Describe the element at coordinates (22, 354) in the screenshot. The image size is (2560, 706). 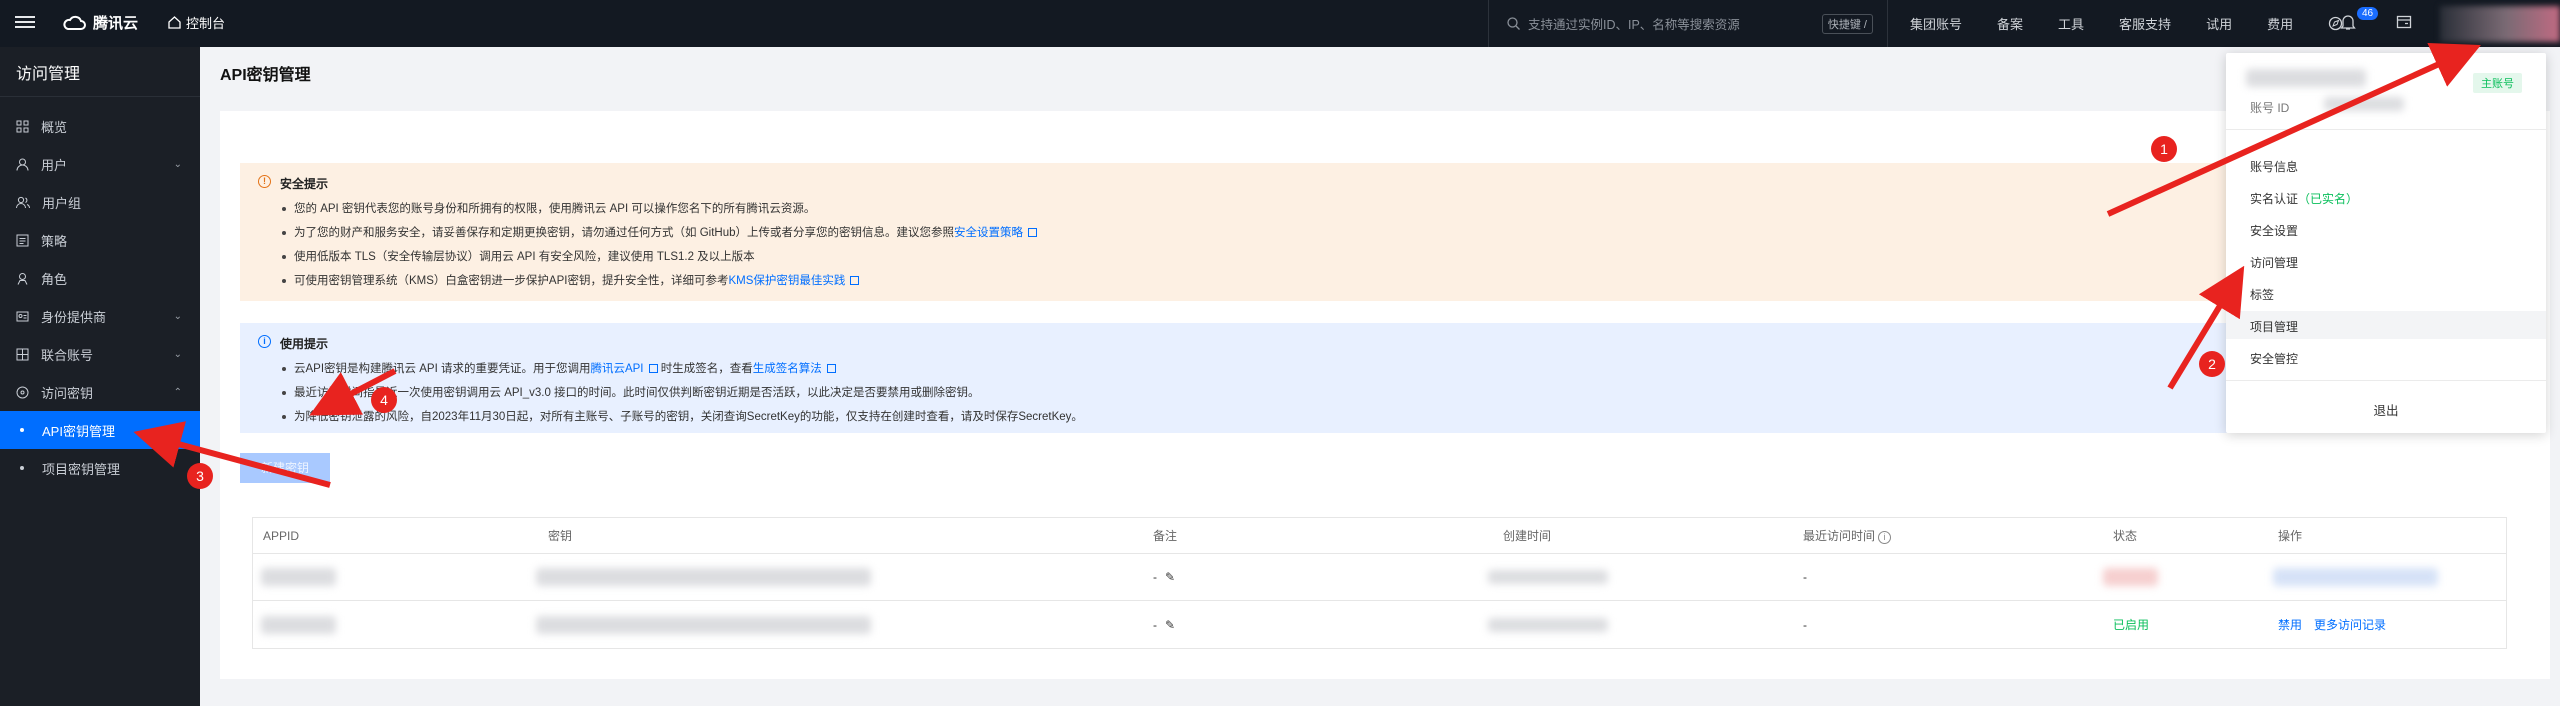
I see `federated-icon` at that location.